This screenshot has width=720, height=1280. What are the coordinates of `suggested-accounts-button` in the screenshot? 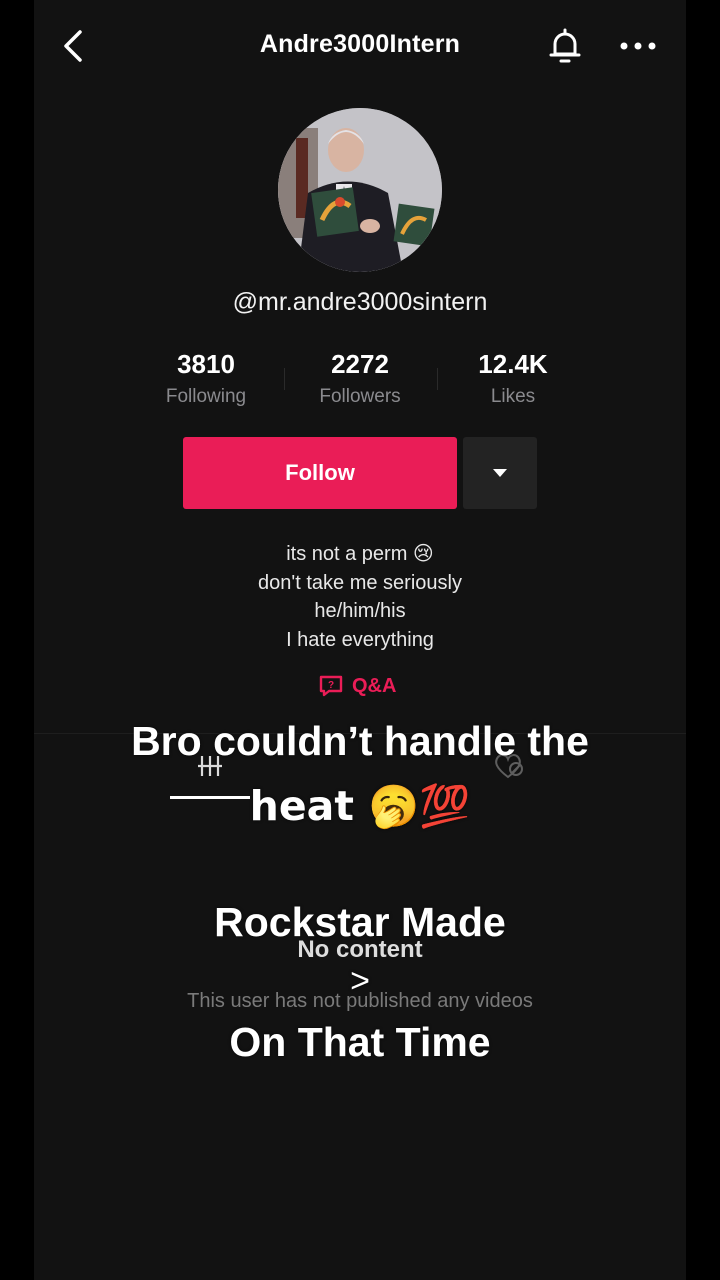 It's located at (500, 473).